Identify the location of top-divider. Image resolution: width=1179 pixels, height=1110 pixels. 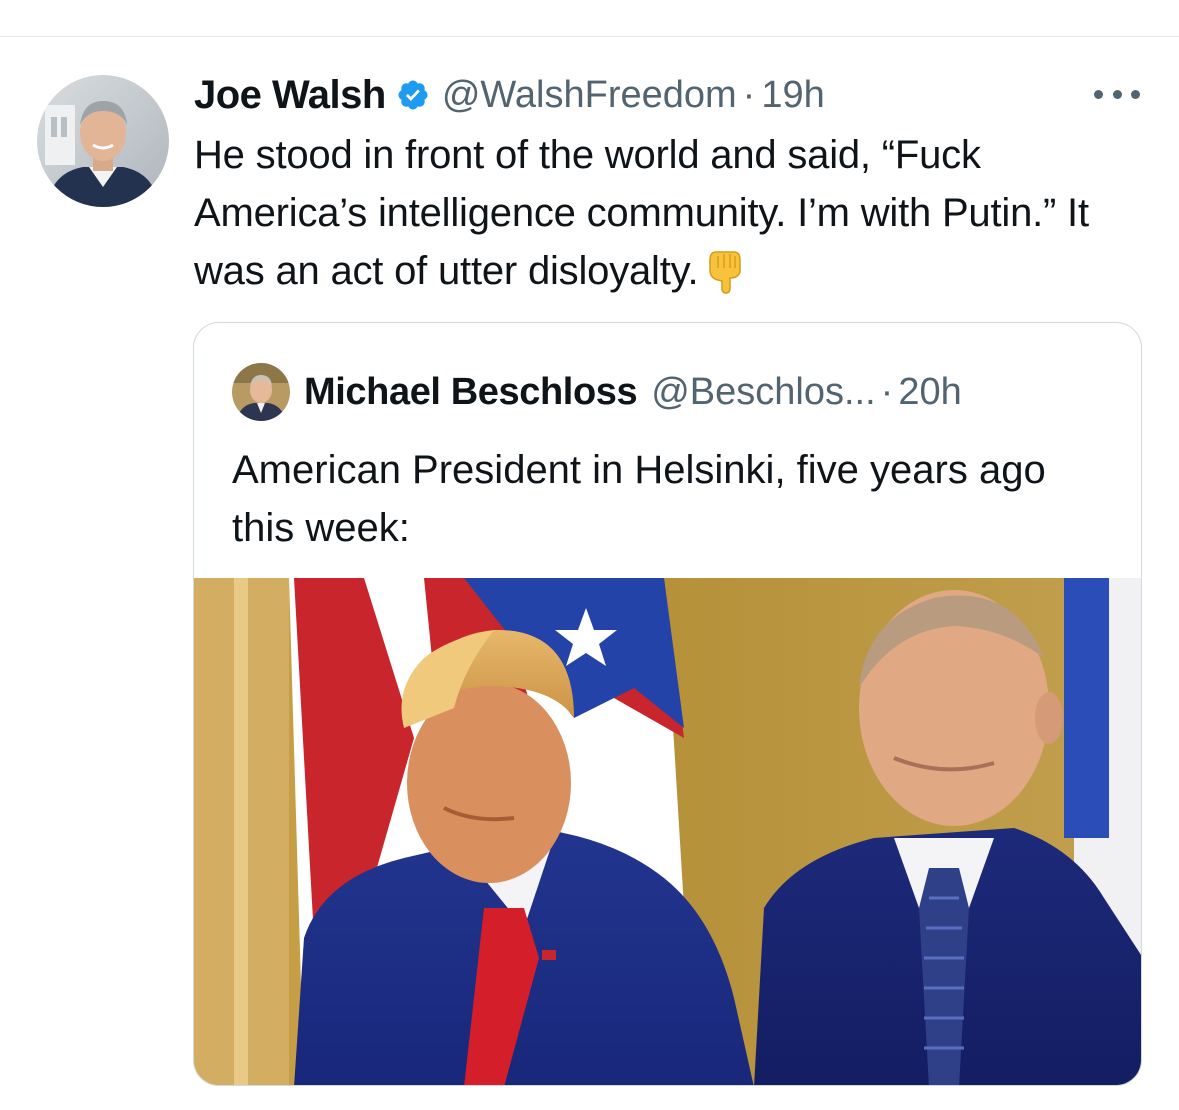
(589, 36).